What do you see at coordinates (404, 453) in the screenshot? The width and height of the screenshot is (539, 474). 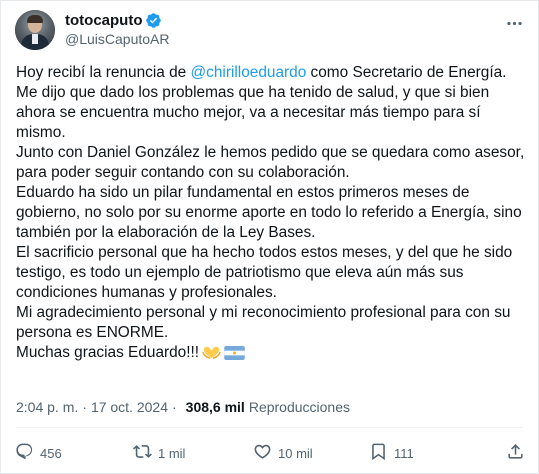 I see `bookmark-count: 111` at bounding box center [404, 453].